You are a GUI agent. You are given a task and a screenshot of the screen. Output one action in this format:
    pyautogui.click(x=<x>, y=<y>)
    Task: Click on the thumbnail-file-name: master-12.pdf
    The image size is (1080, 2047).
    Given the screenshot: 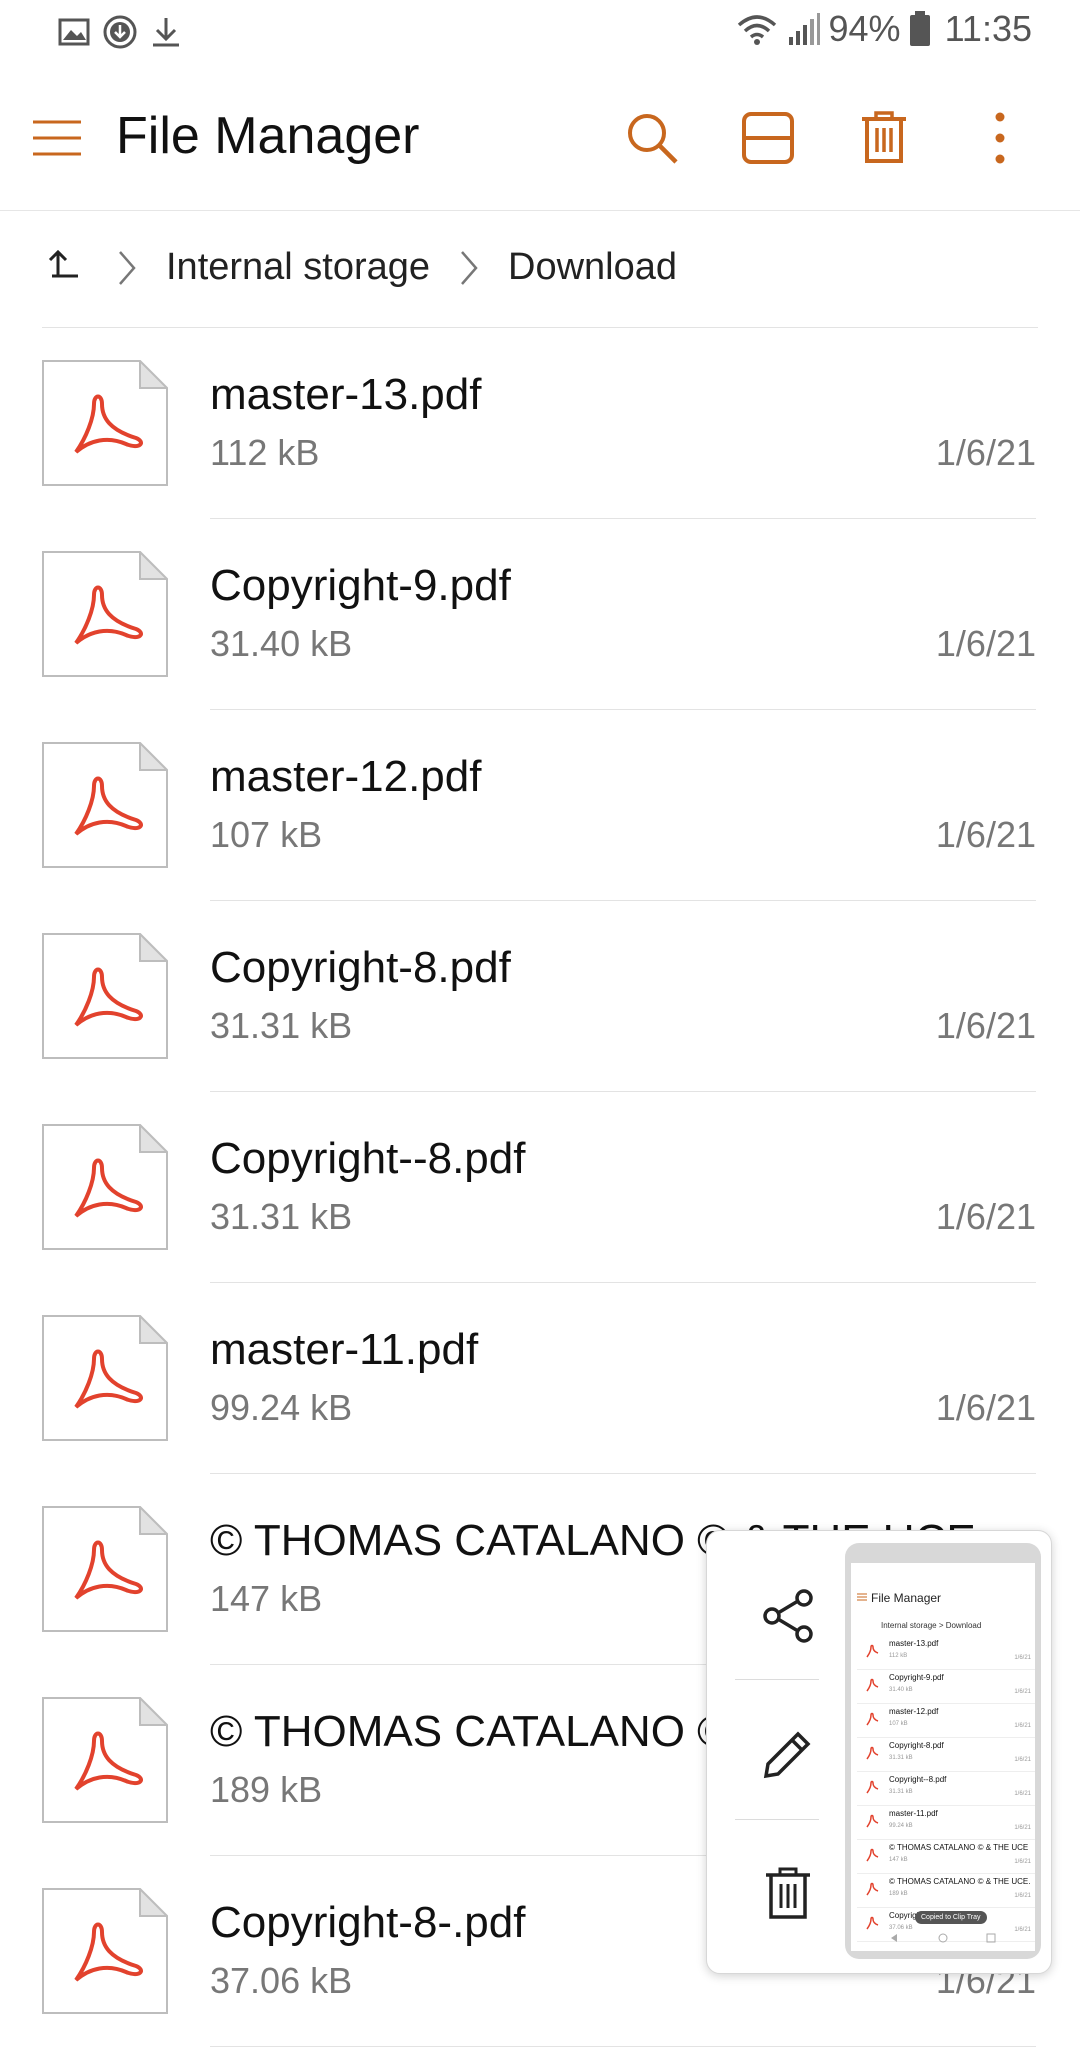 What is the action you would take?
    pyautogui.click(x=914, y=1711)
    